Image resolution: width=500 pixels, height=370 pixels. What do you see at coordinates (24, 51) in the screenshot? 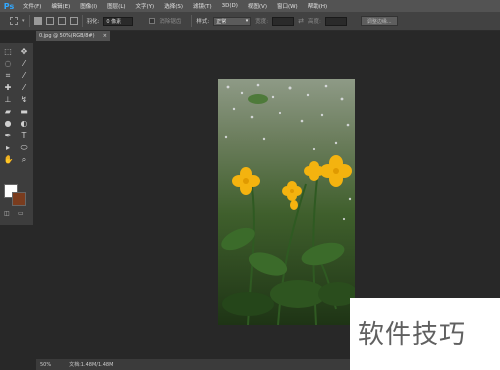
I see `move-icon: ✥` at bounding box center [24, 51].